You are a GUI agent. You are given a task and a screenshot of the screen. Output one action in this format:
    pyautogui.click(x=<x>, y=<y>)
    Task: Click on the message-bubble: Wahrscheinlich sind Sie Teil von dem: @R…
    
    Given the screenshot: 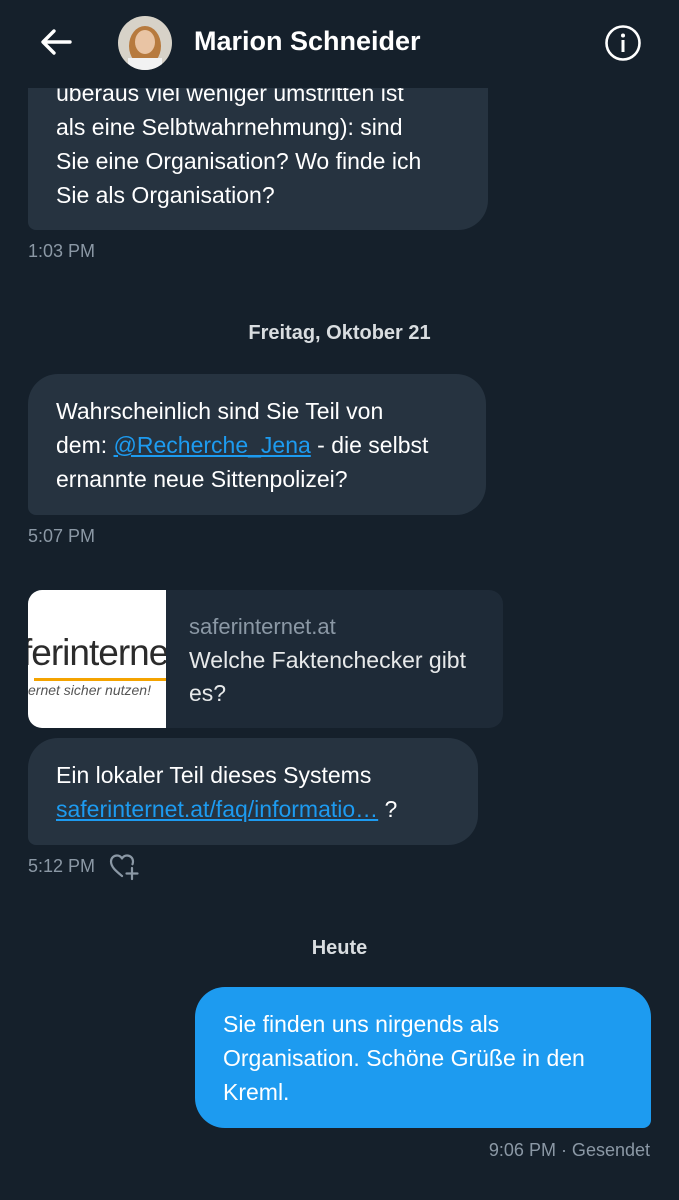 What is the action you would take?
    pyautogui.click(x=257, y=444)
    